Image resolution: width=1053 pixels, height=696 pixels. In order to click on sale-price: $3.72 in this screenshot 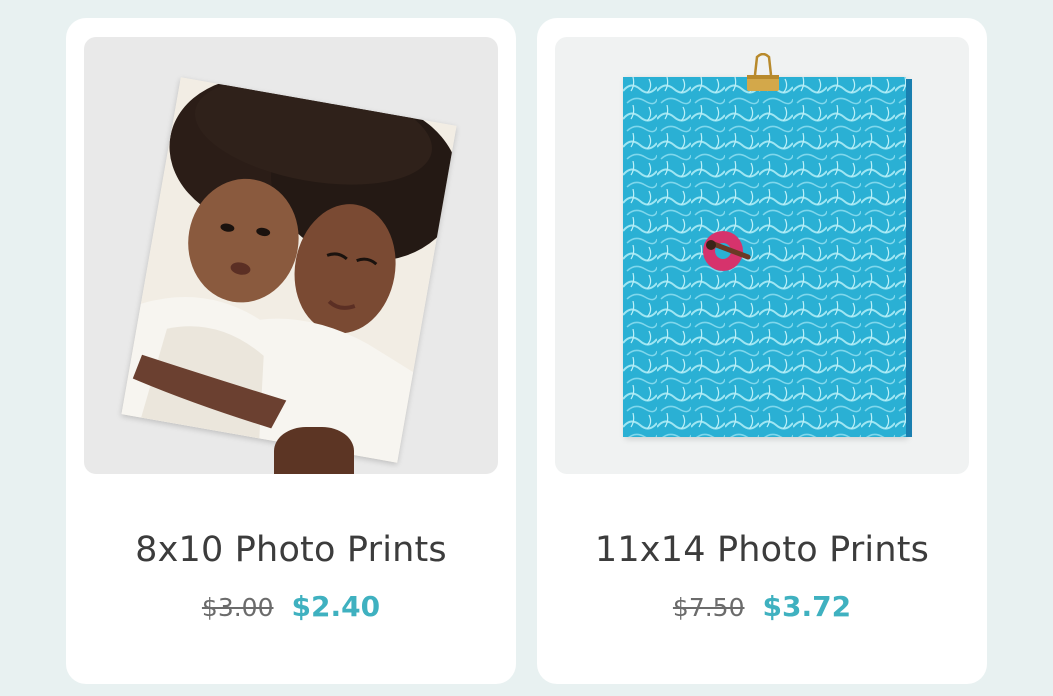, I will do `click(807, 606)`.